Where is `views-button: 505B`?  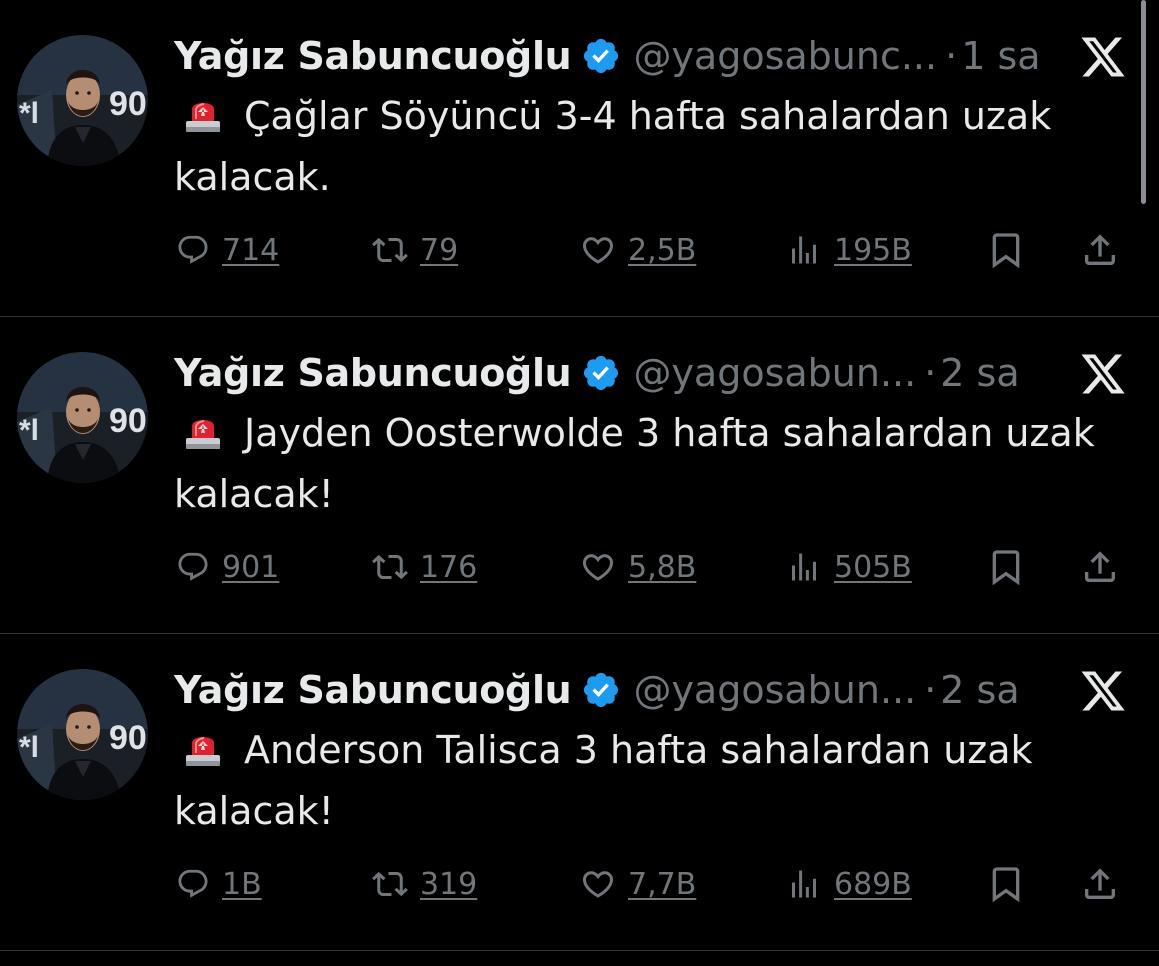
views-button: 505B is located at coordinates (849, 567).